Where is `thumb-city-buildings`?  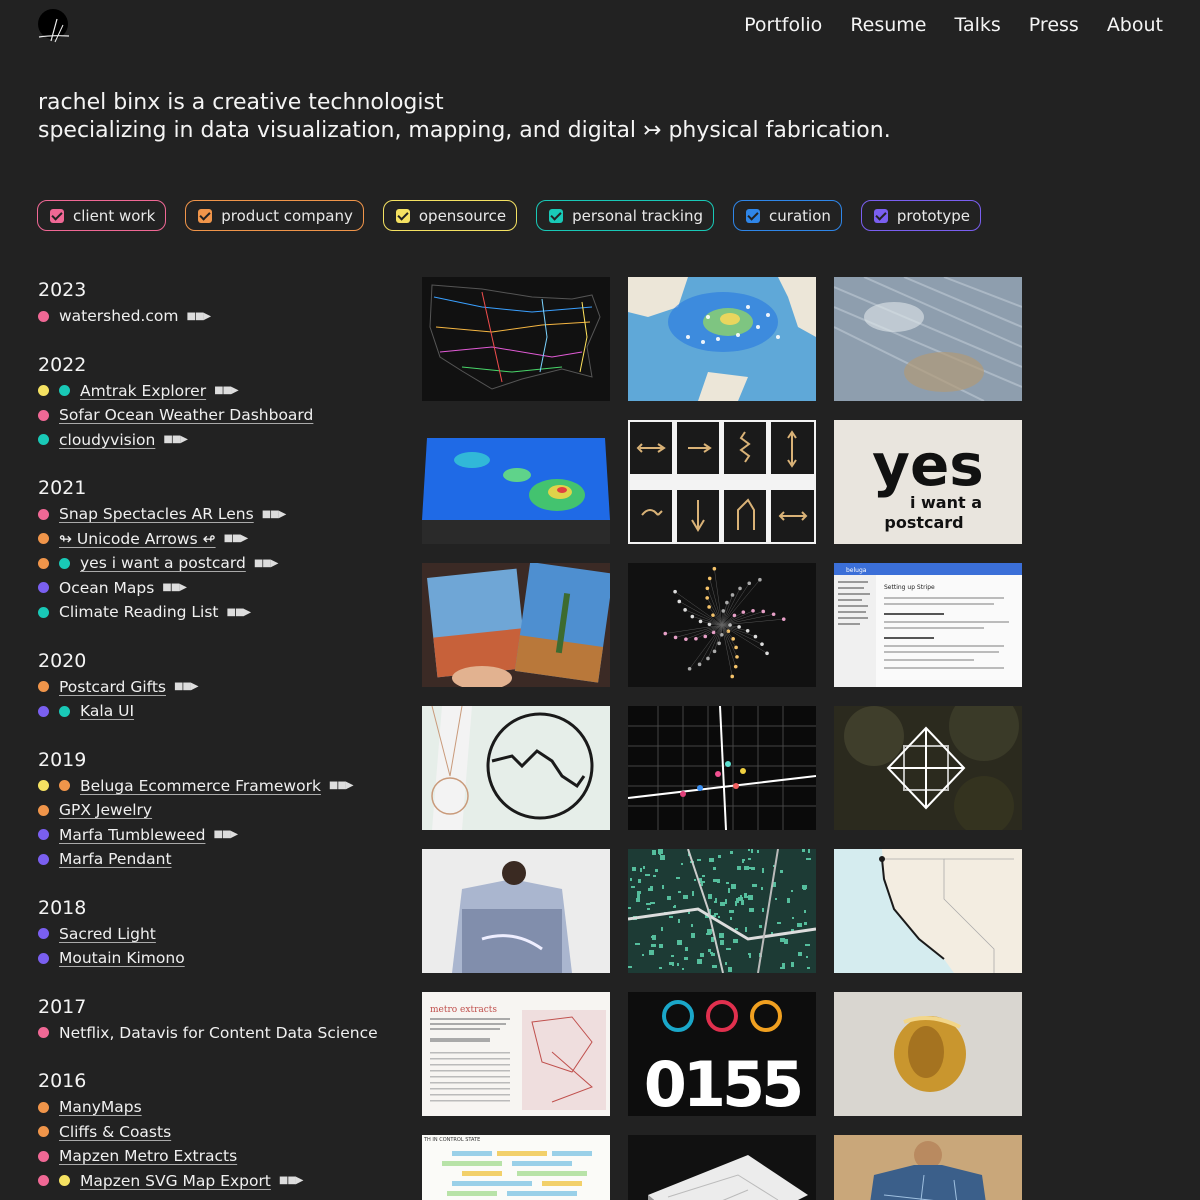
thumb-city-buildings is located at coordinates (722, 911).